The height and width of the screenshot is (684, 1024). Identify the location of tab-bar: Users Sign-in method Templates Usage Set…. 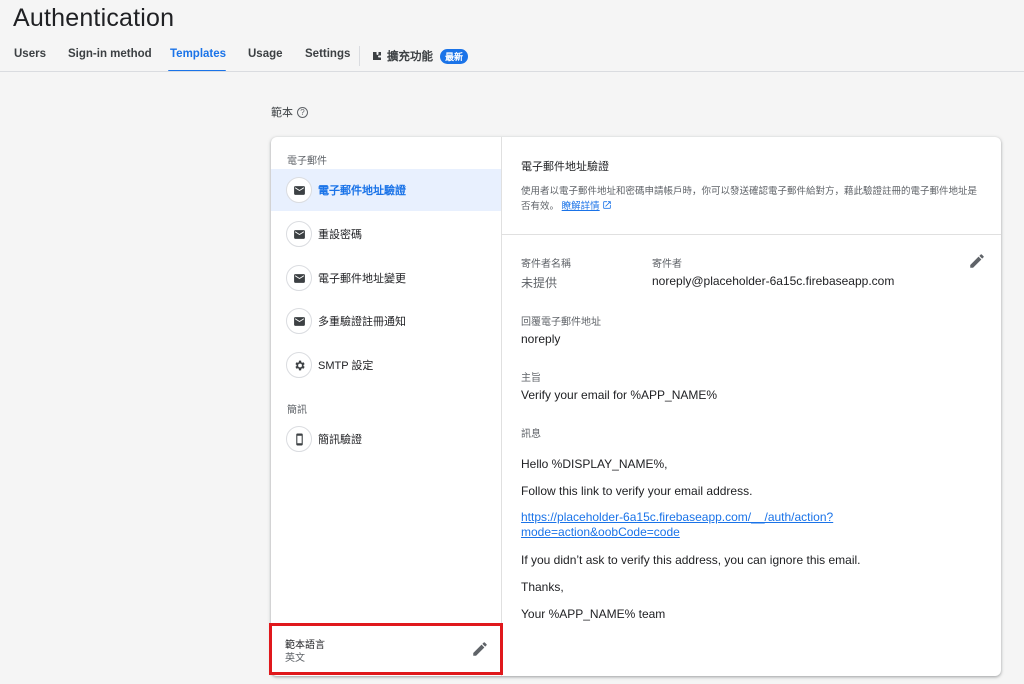
(512, 58).